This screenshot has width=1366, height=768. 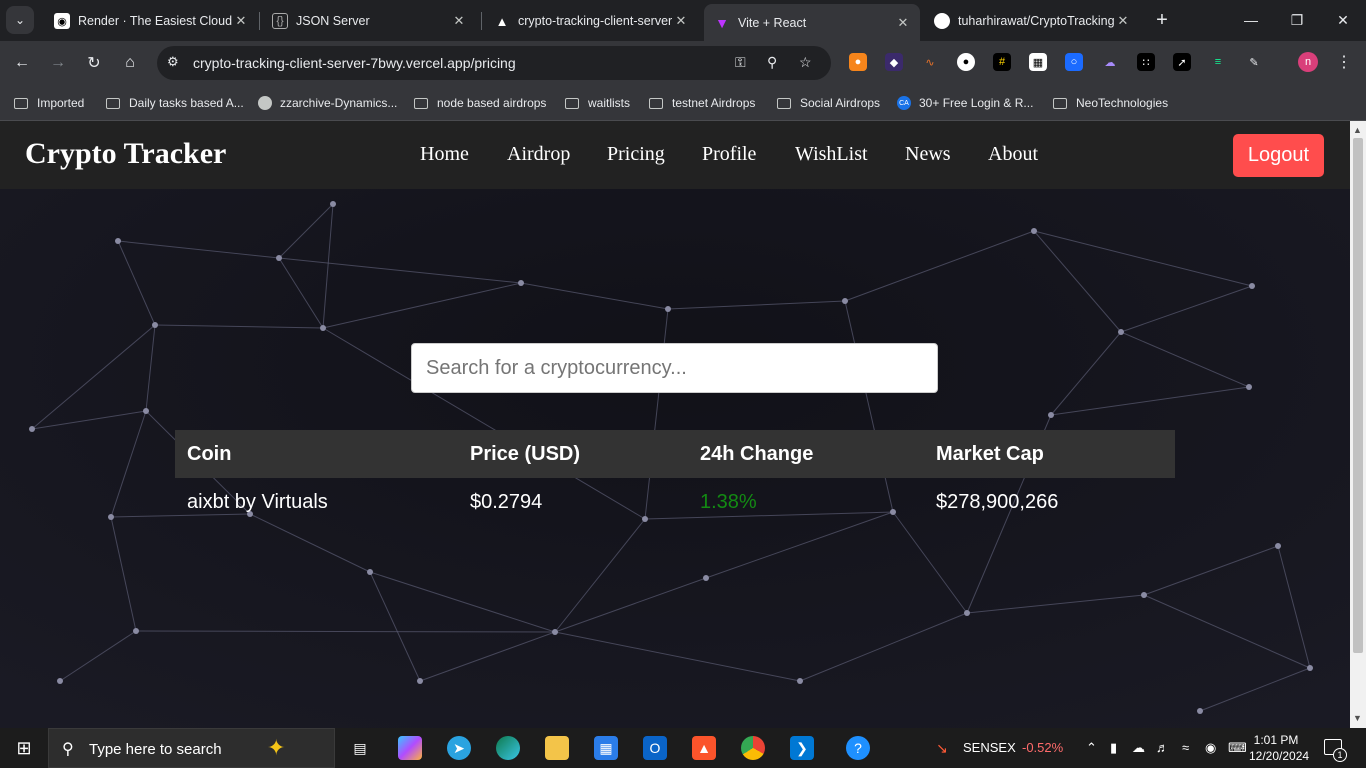 What do you see at coordinates (828, 103) in the screenshot?
I see `bookmark-item: Social Airdrops` at bounding box center [828, 103].